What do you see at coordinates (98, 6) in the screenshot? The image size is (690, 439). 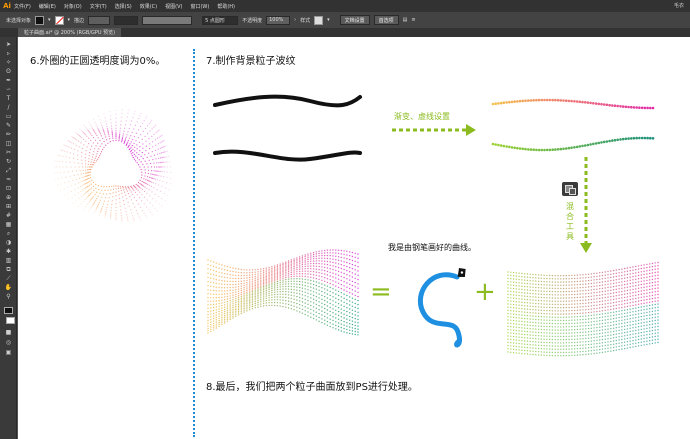 I see `menu-type: 文字(T)` at bounding box center [98, 6].